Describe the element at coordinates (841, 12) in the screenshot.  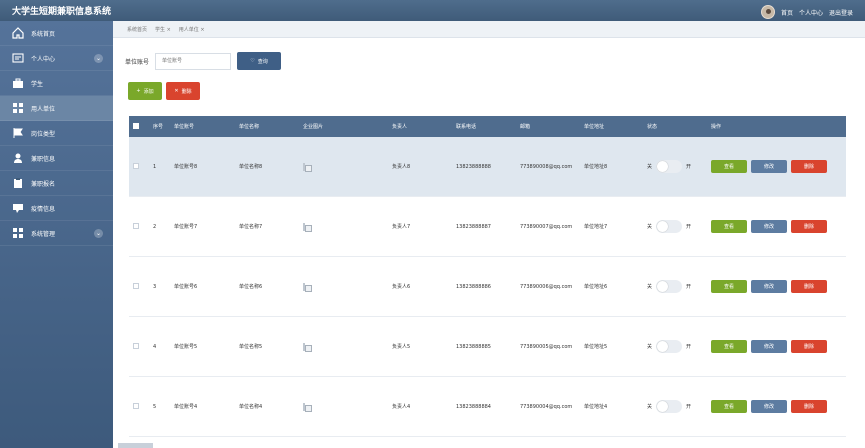
I see `logout-link: 退出登录` at that location.